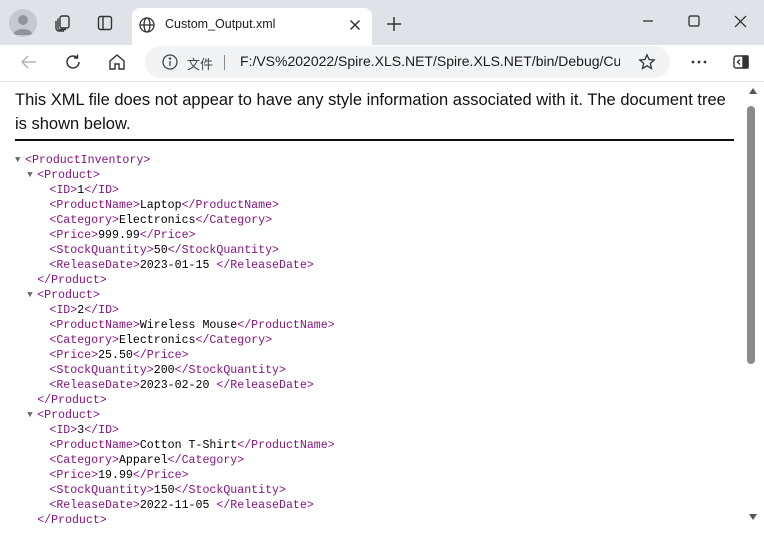  Describe the element at coordinates (355, 25) in the screenshot. I see `close-icon` at that location.